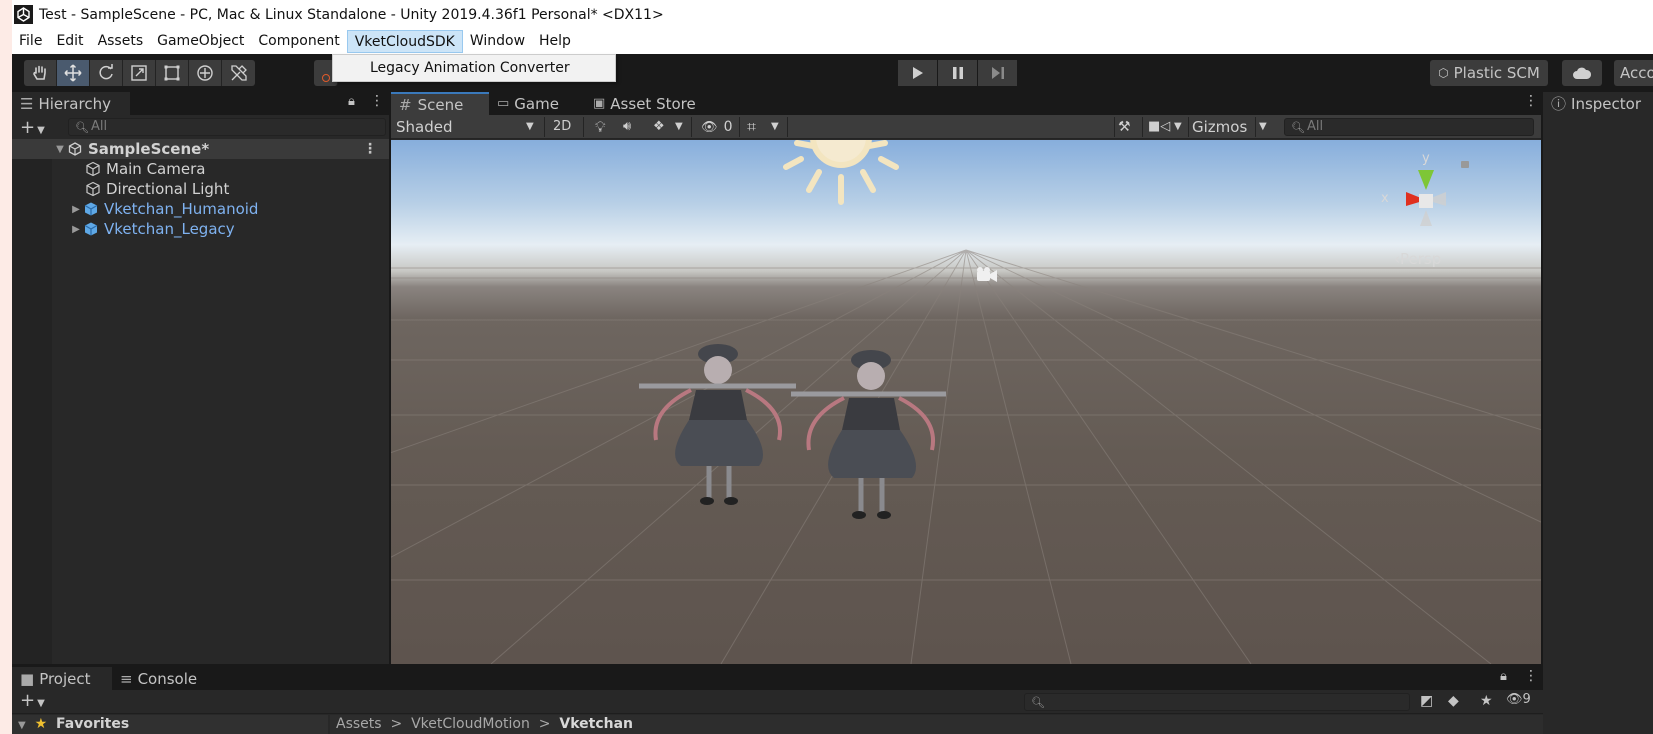  I want to click on shading-mode-dropdown: Shaded ▼, so click(466, 127).